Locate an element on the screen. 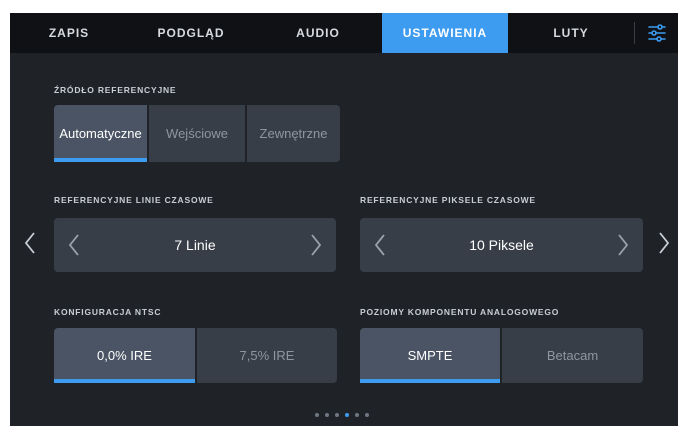  ref-pixels-increase is located at coordinates (623, 245).